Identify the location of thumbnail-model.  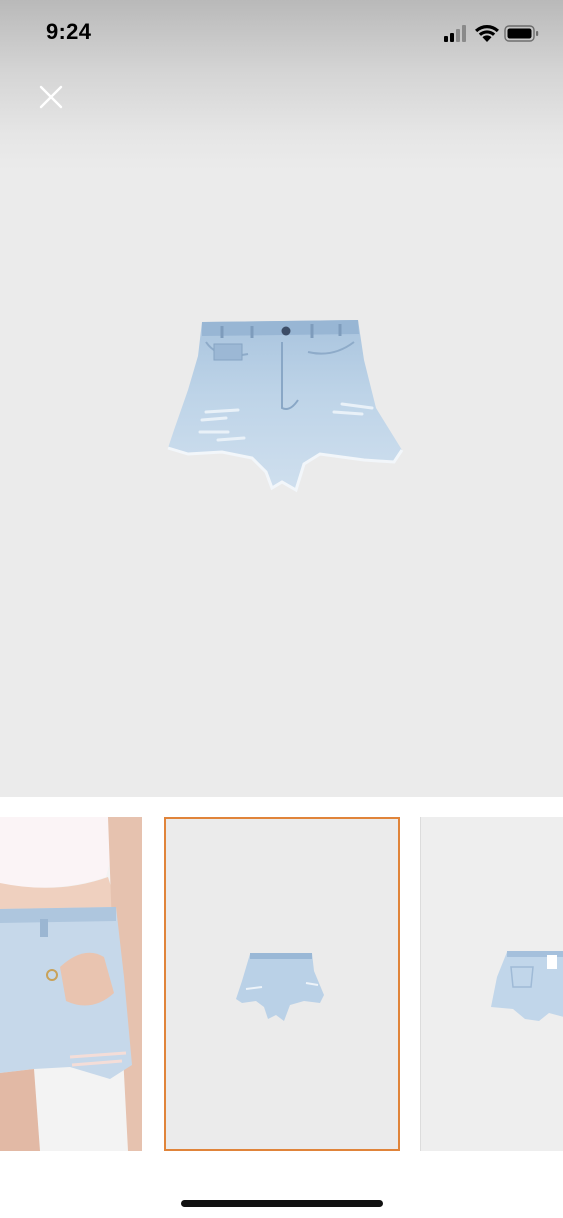
(71, 984).